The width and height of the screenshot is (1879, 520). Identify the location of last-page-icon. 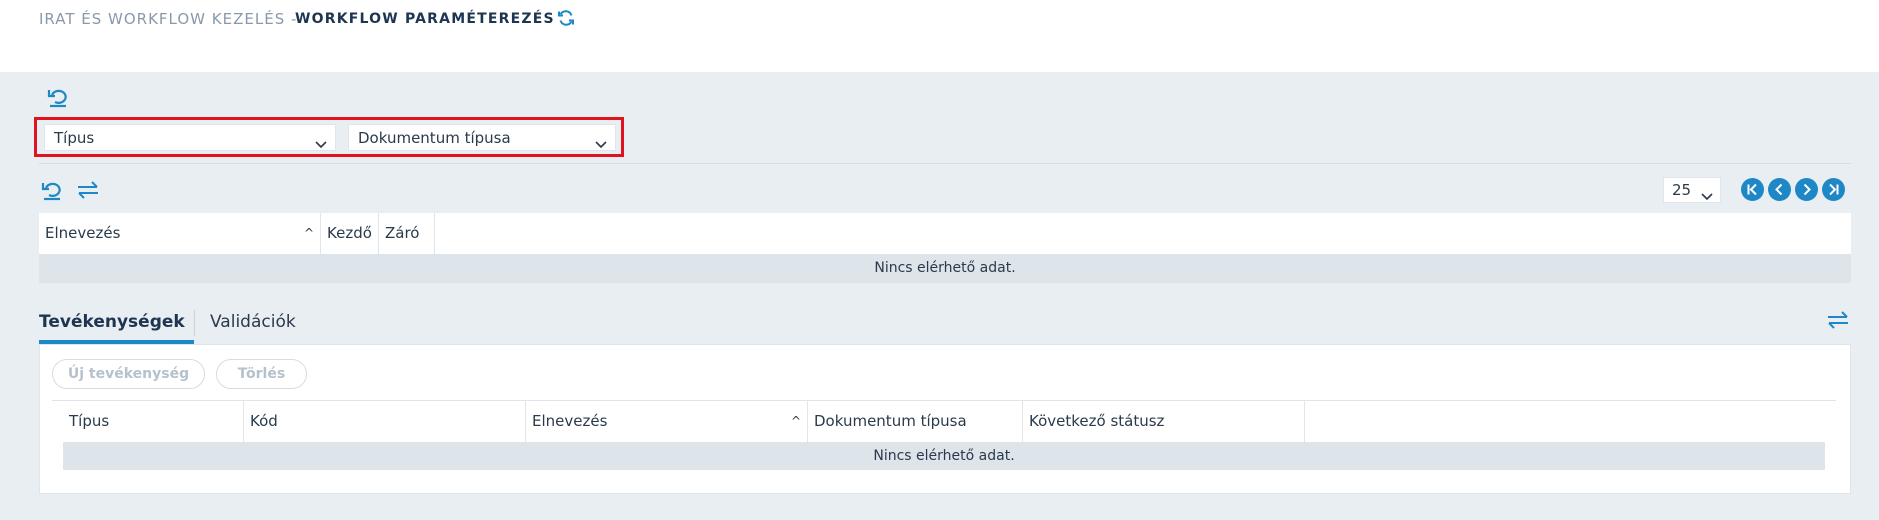
(1834, 189).